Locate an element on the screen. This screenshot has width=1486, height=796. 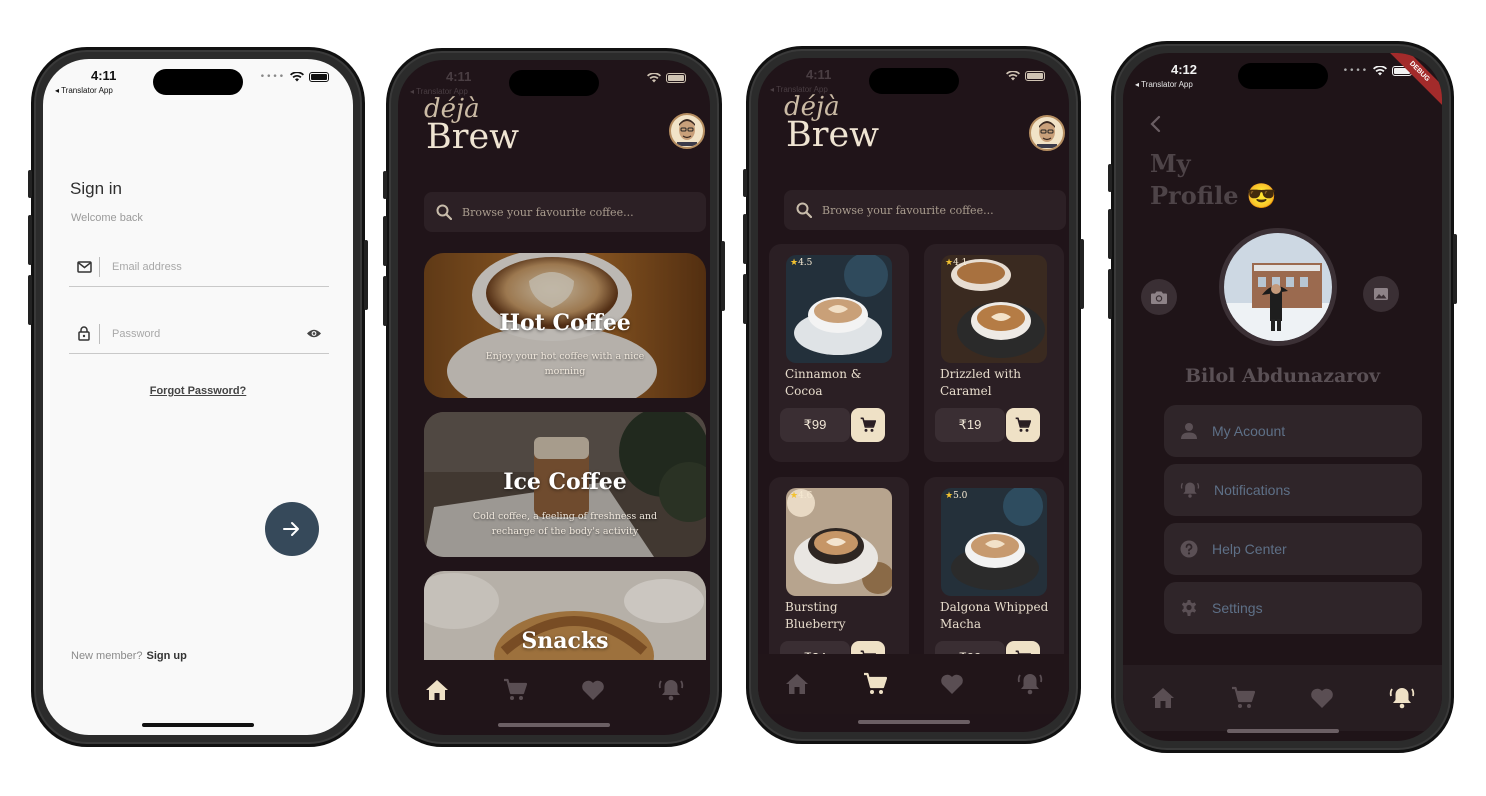
signal-icon: •••• is located at coordinates (1355, 71).